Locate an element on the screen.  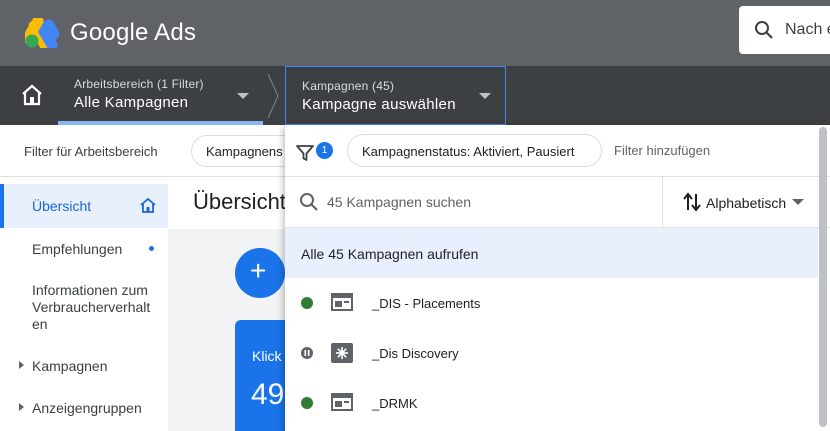
dropdown-scrollbar is located at coordinates (823, 277).